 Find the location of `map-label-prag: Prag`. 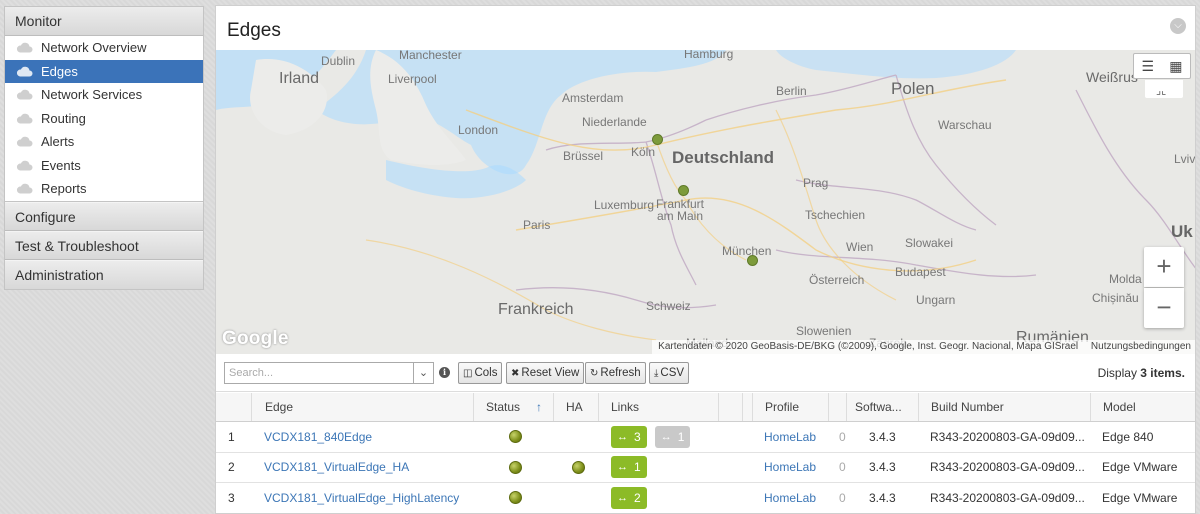

map-label-prag: Prag is located at coordinates (816, 183).